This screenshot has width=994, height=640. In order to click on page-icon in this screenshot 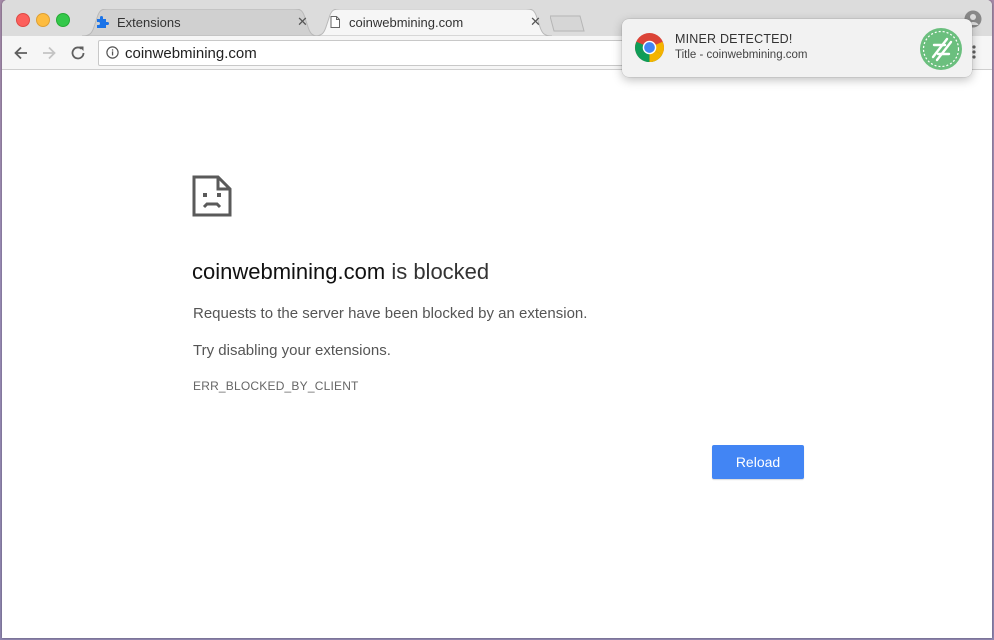, I will do `click(335, 22)`.